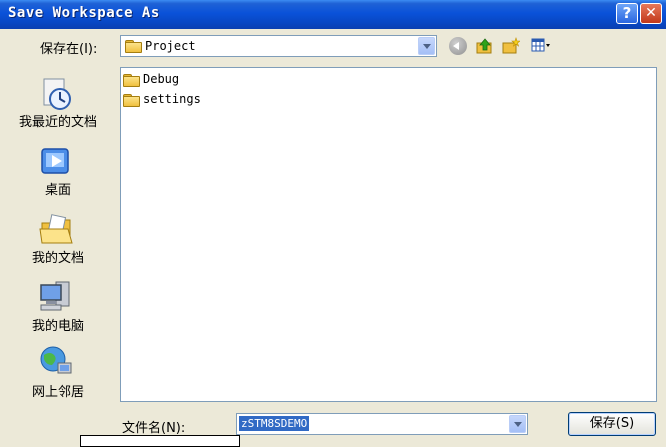 The image size is (666, 447). Describe the element at coordinates (161, 79) in the screenshot. I see `file-name: Debug` at that location.